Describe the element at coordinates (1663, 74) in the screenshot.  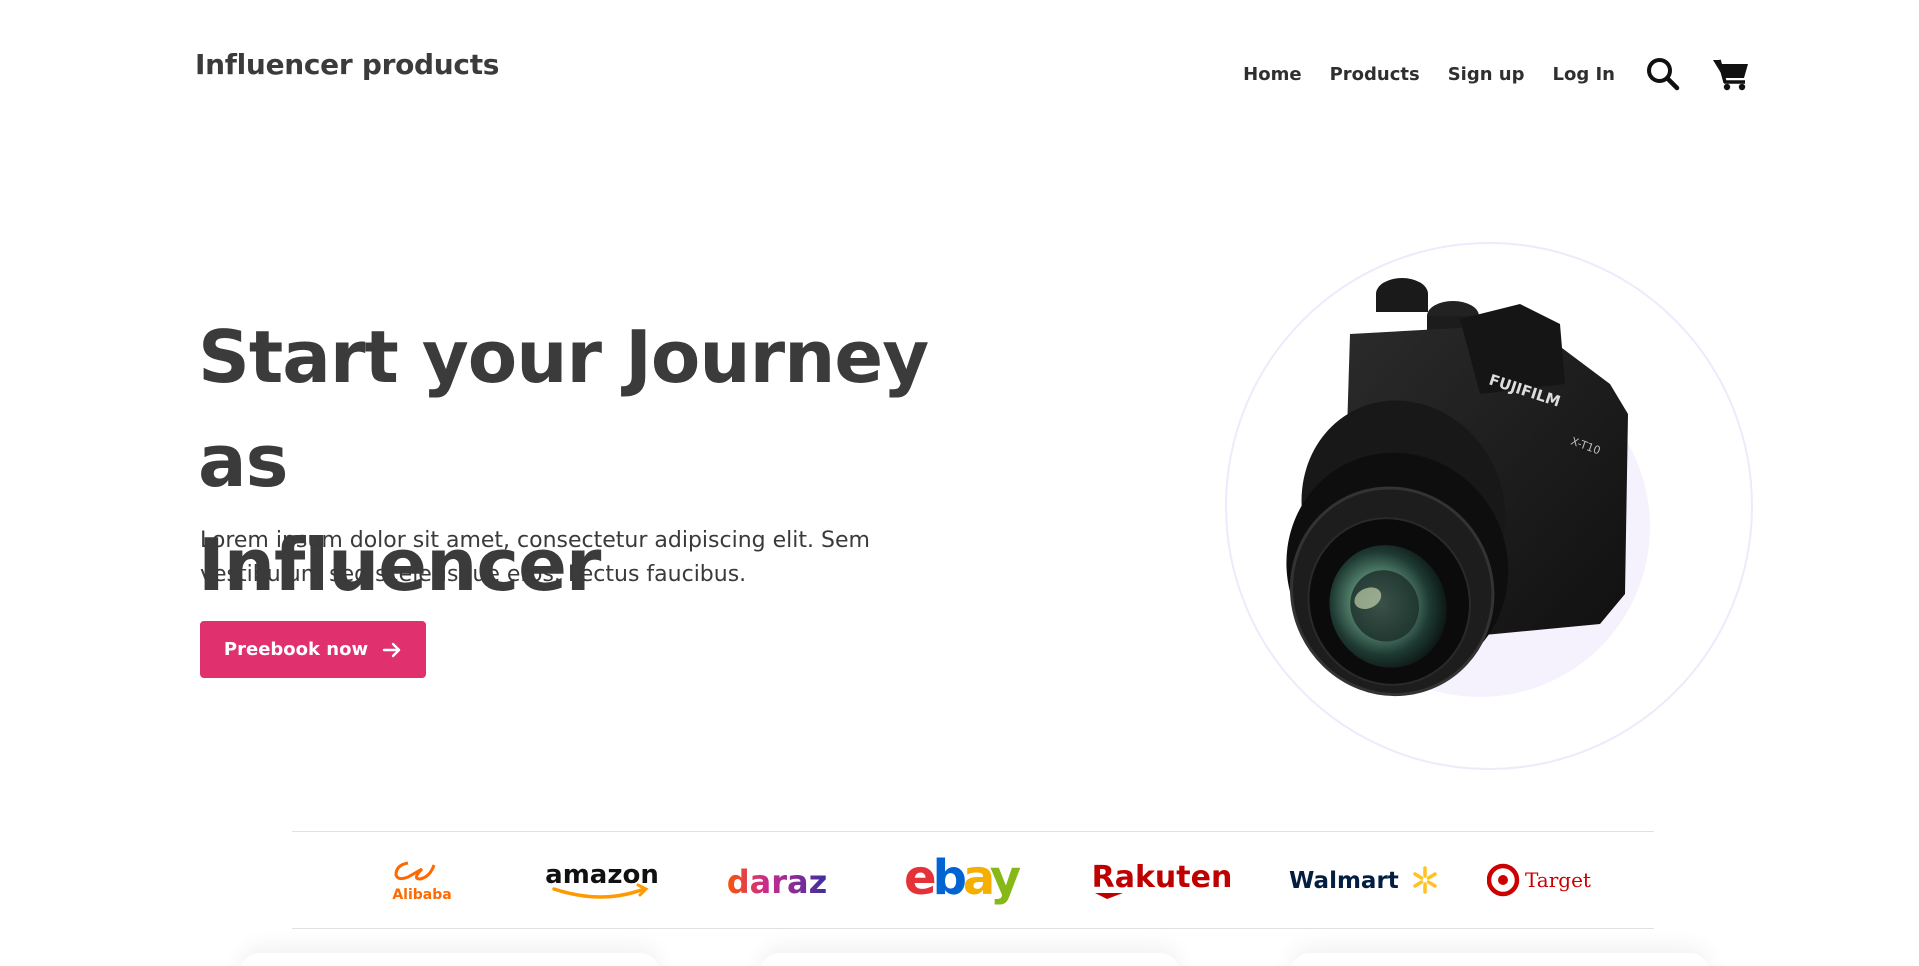
I see `search-icon` at that location.